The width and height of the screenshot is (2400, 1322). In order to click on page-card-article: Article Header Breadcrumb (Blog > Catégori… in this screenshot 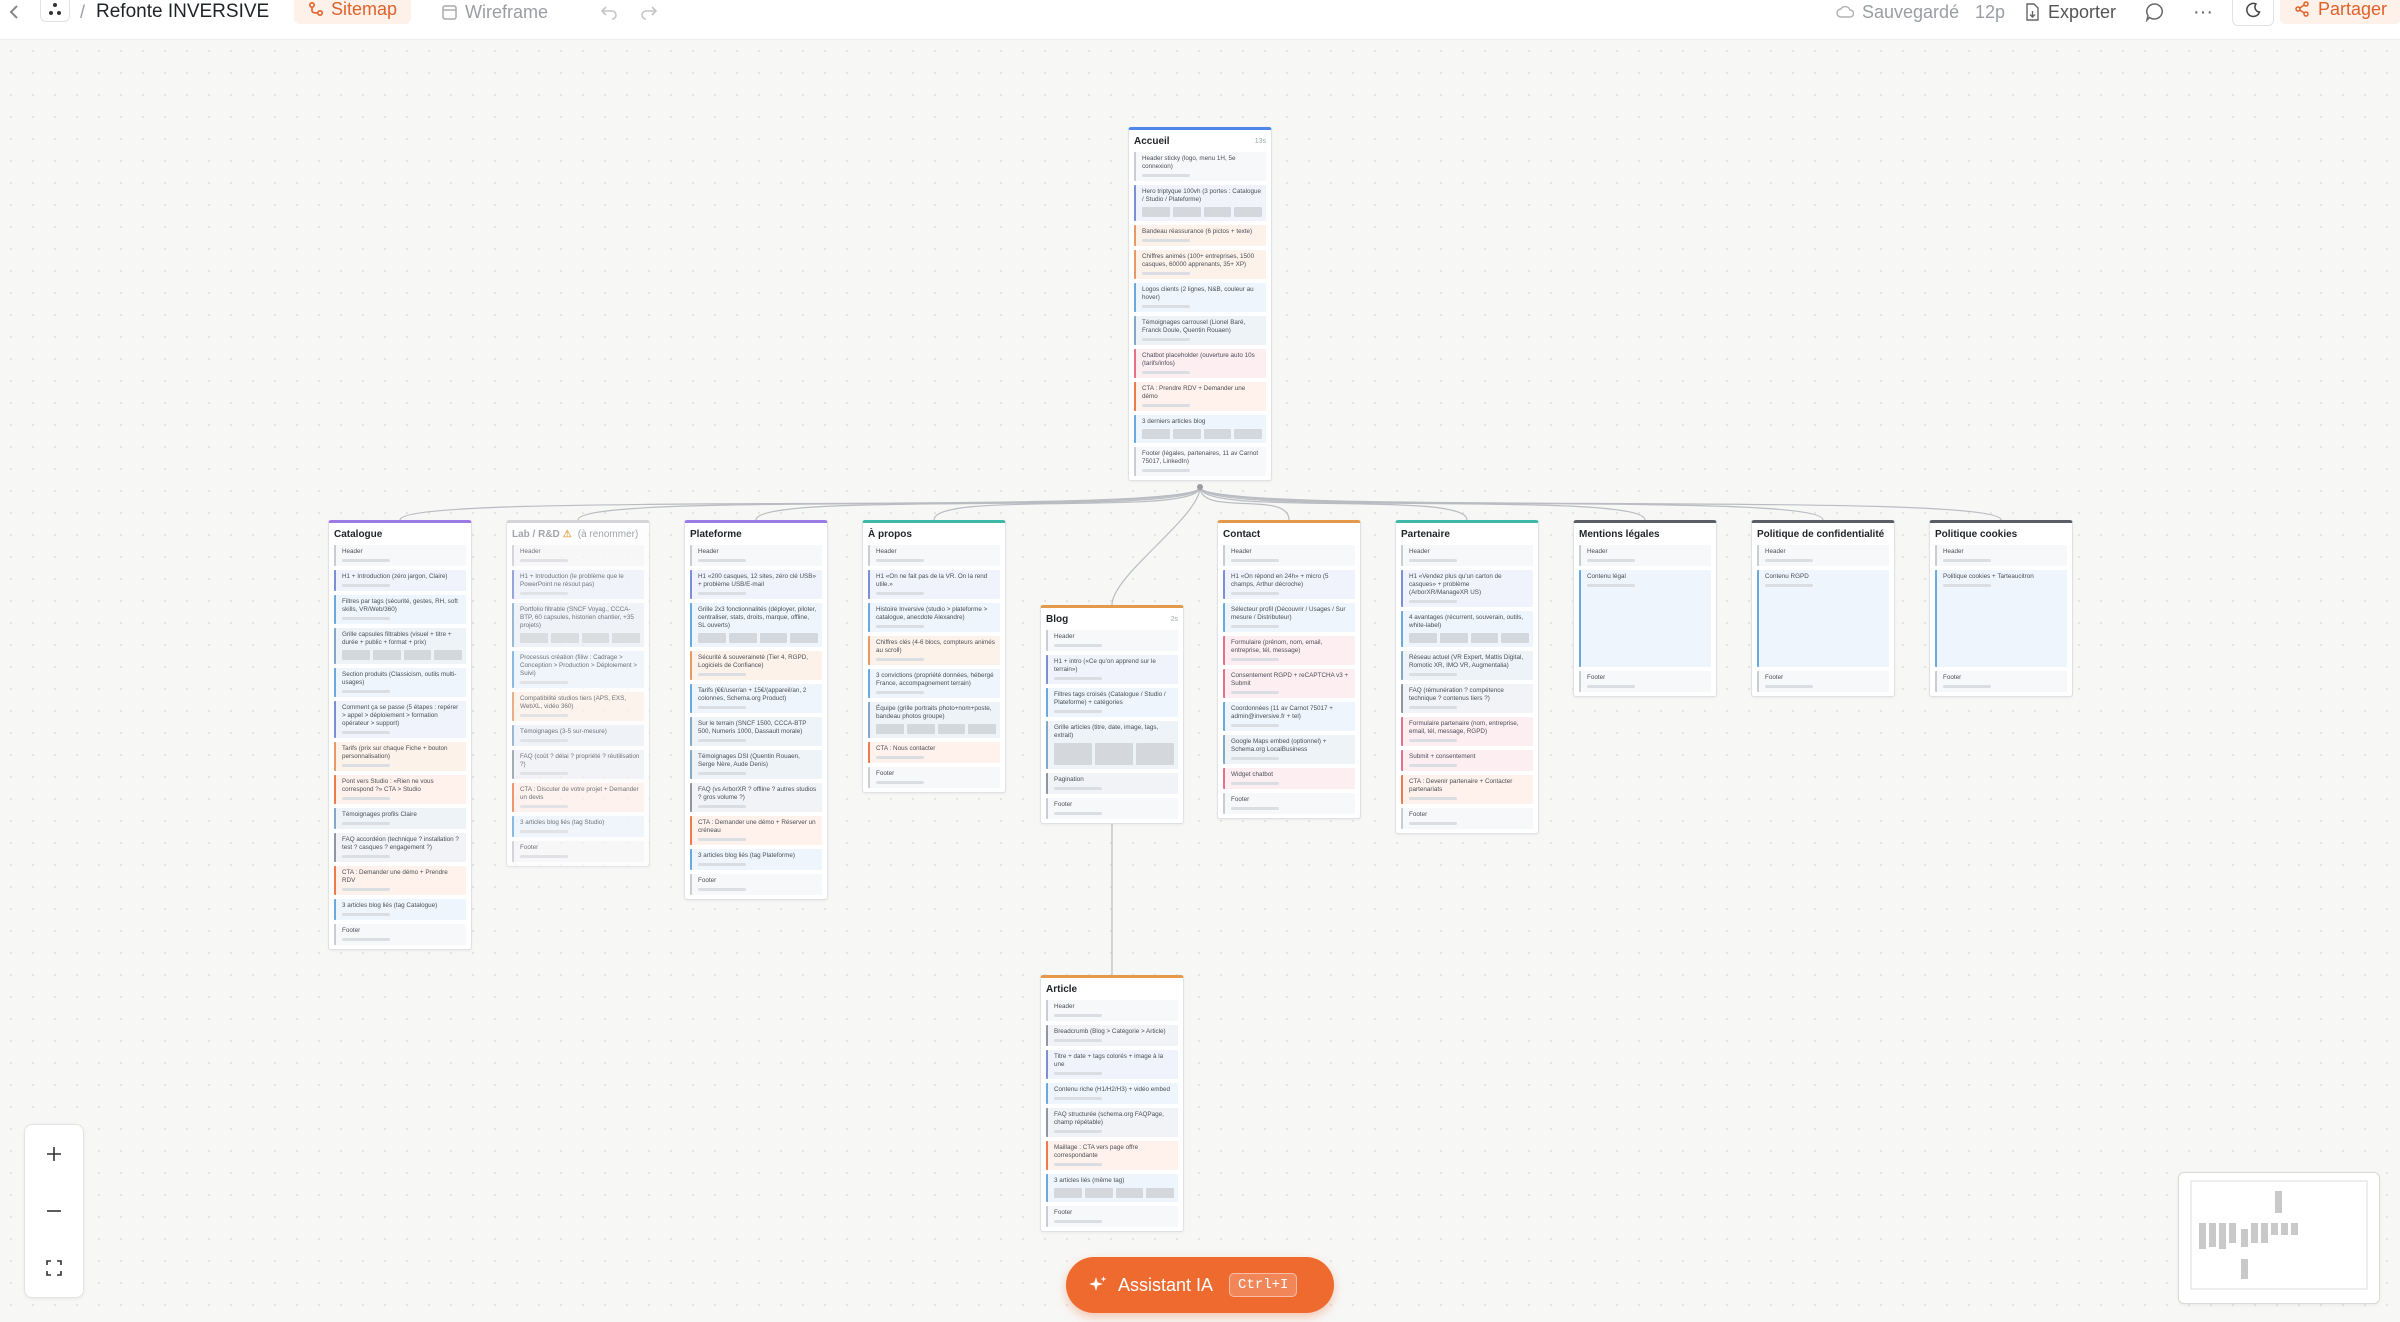, I will do `click(1112, 1103)`.